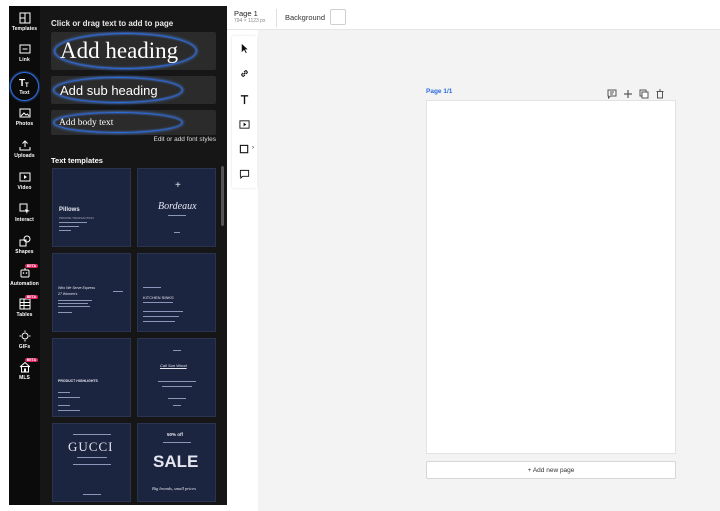 The height and width of the screenshot is (511, 720). I want to click on template-title: SALE, so click(176, 461).